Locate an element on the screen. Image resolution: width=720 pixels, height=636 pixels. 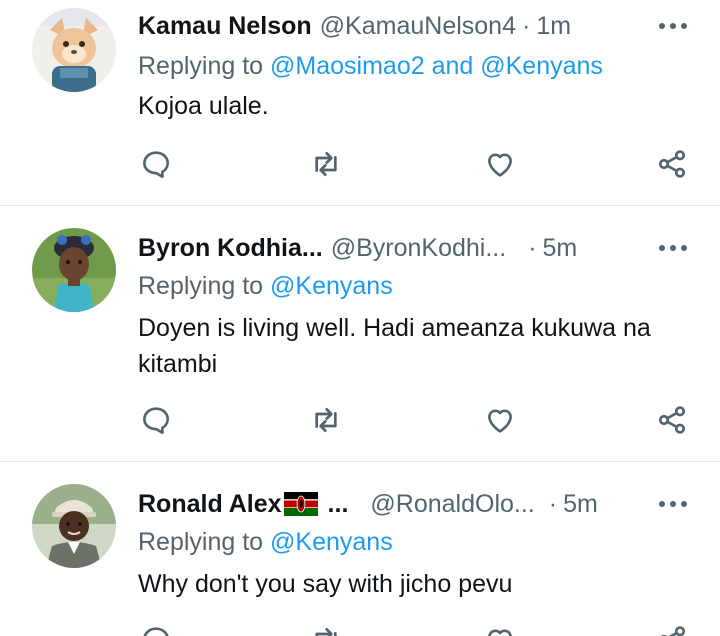
tweet-text: Why don't you say with jicho pevu is located at coordinates (325, 584).